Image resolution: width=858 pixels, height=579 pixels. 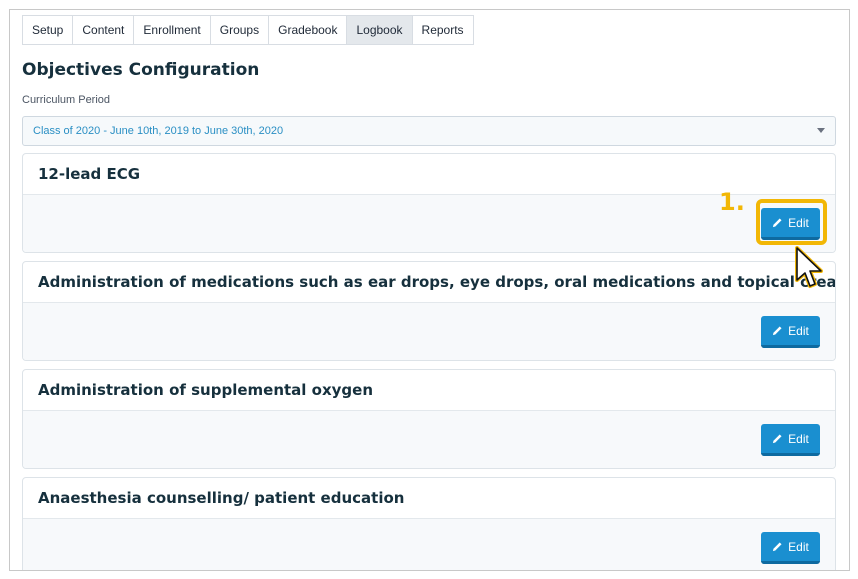 I want to click on objective-title: Administration of supplemental oxygen, so click(x=429, y=390).